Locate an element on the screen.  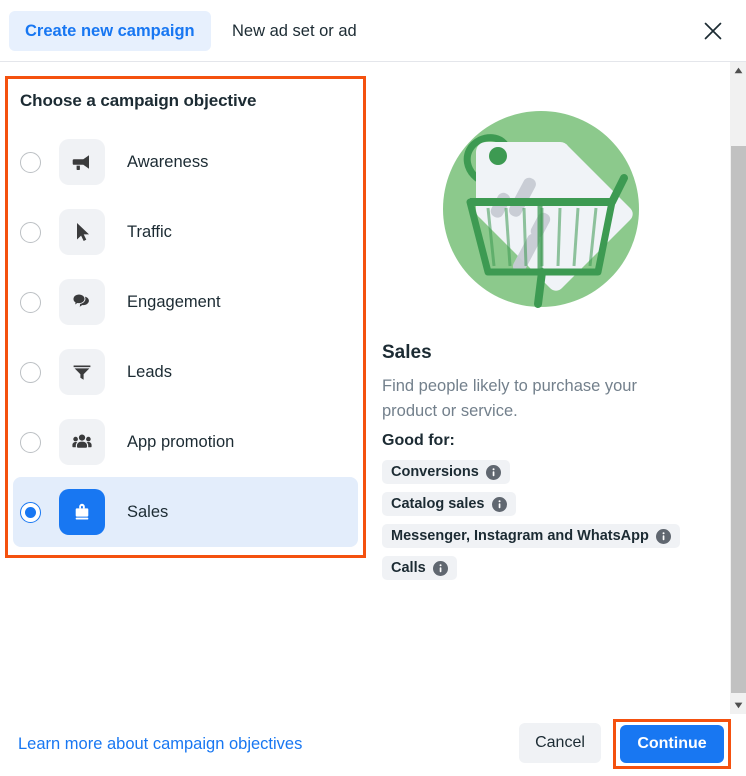
scrollbar-thumb is located at coordinates (738, 419).